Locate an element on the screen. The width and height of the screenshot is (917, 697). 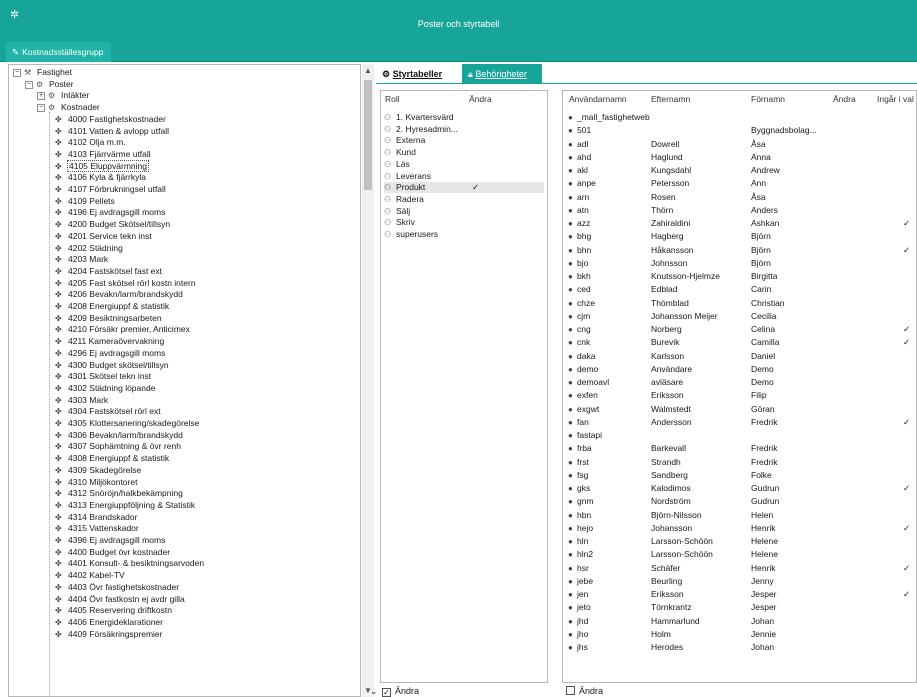
user-row: ● atn Thörn Anders is located at coordinates (739, 210).